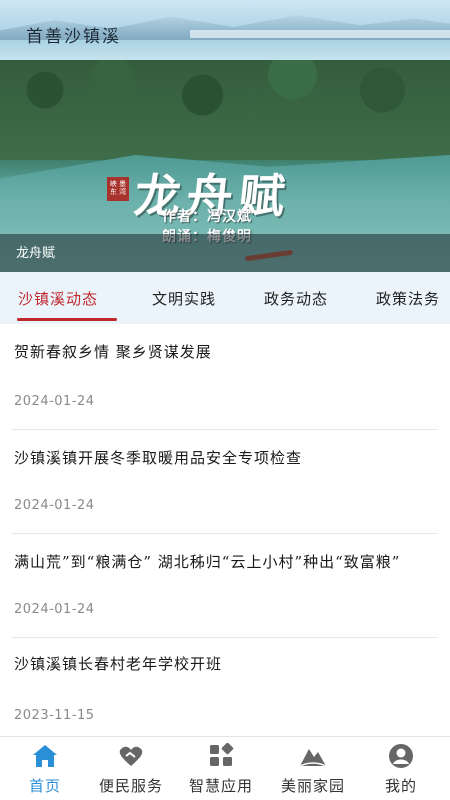 The image size is (450, 800). Describe the element at coordinates (45, 768) in the screenshot. I see `nav-home: 首页` at that location.